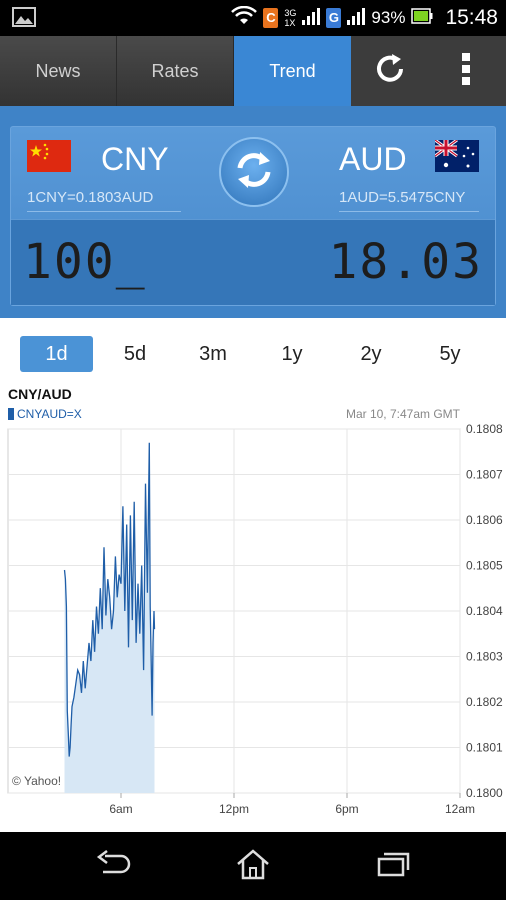  What do you see at coordinates (456, 155) in the screenshot?
I see `australia-flag-icon` at bounding box center [456, 155].